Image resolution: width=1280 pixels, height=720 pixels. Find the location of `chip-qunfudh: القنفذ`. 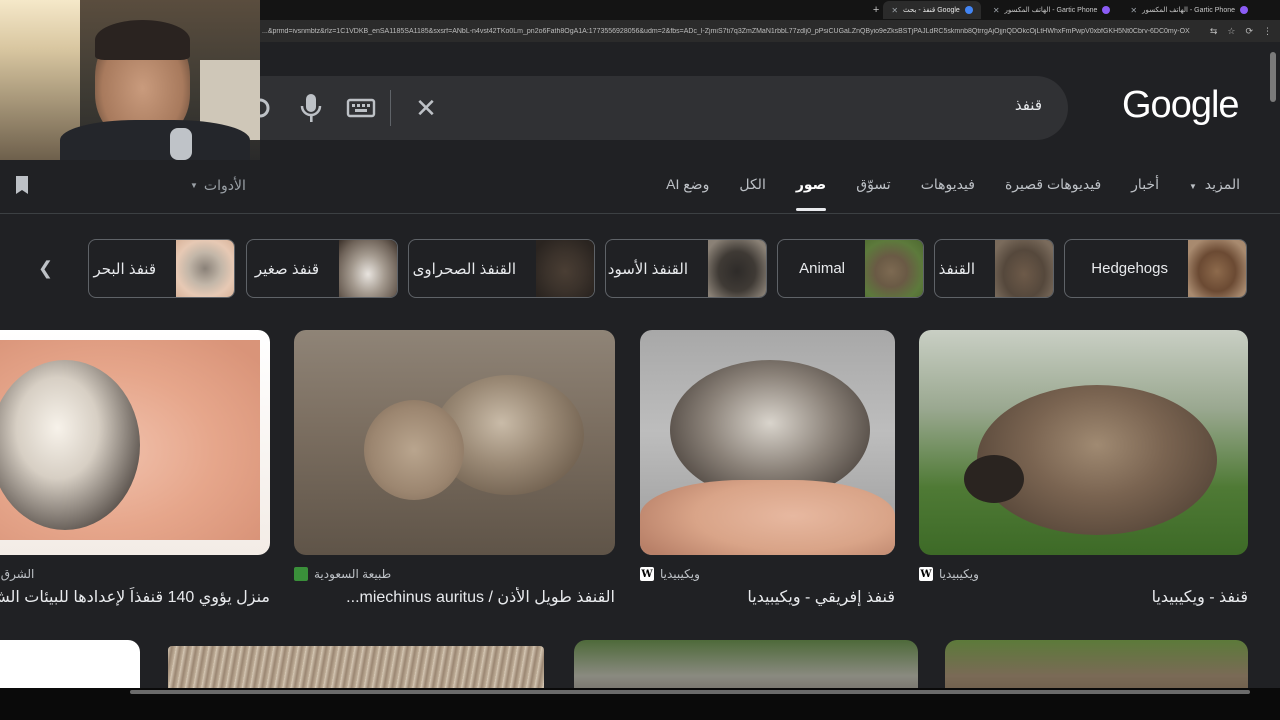

chip-qunfudh: القنفذ is located at coordinates (994, 268).